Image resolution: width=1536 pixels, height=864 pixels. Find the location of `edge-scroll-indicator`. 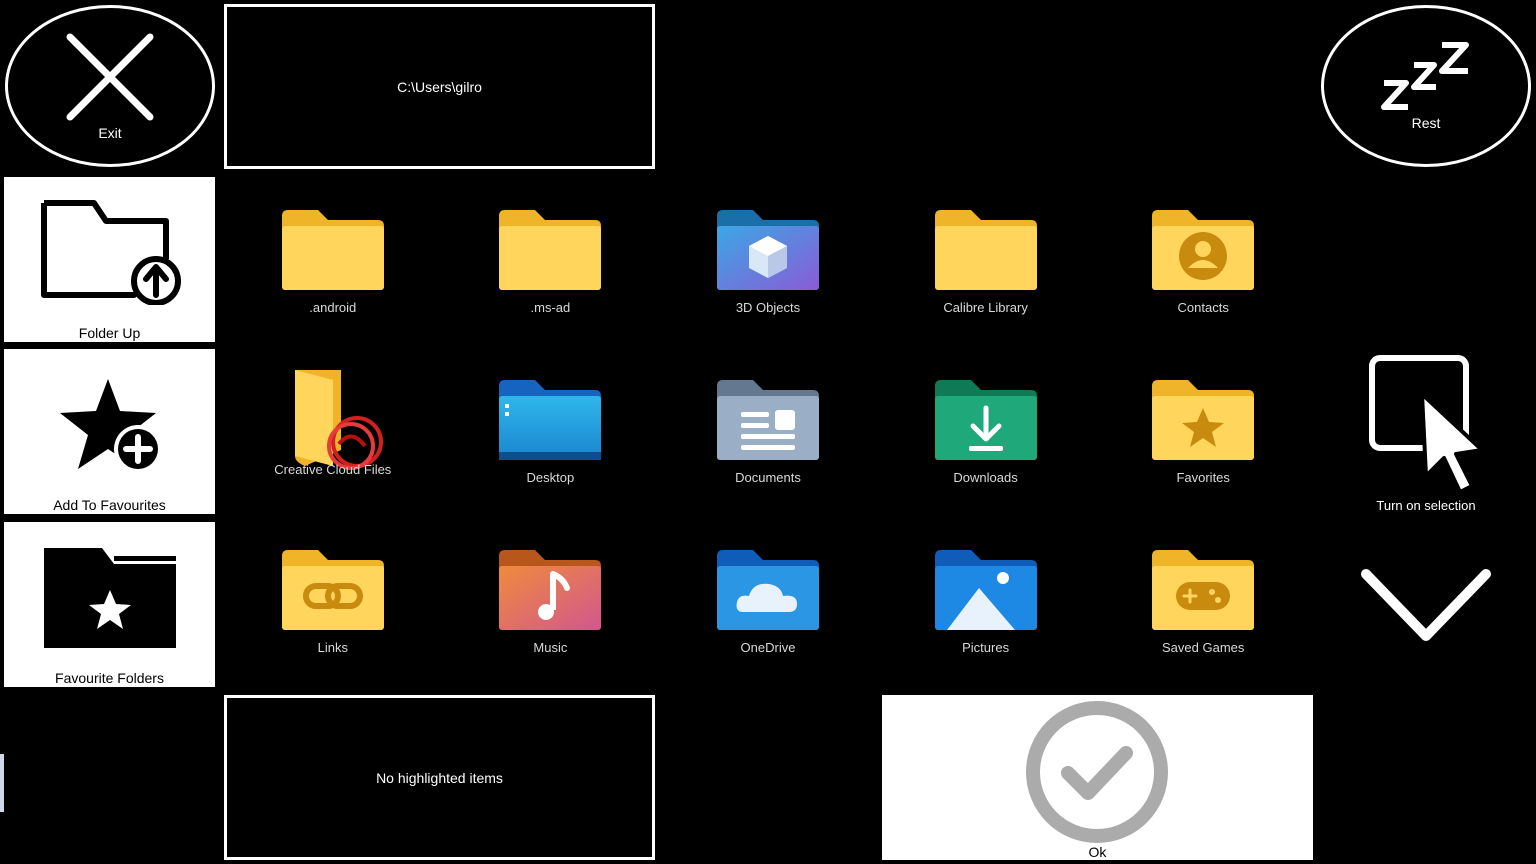

edge-scroll-indicator is located at coordinates (2, 783).